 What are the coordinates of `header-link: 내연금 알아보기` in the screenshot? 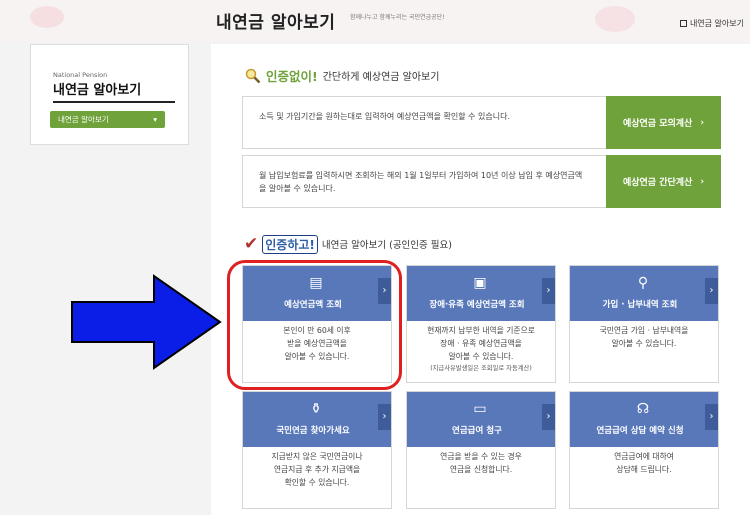 It's located at (711, 23).